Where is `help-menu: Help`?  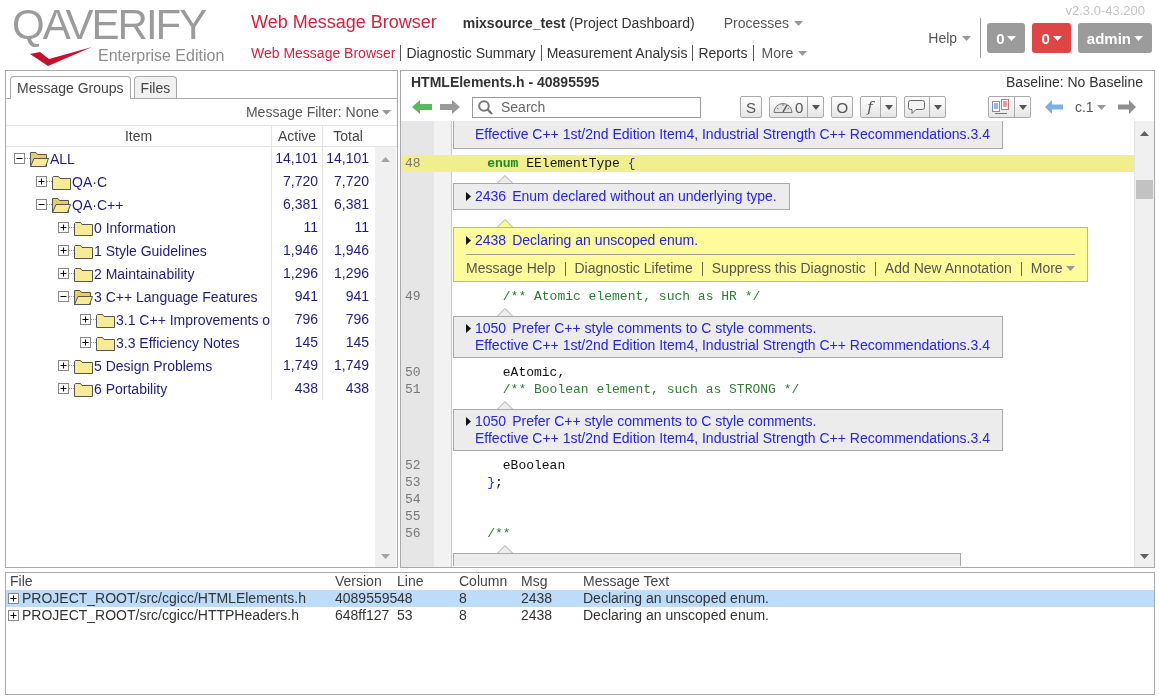
help-menu: Help is located at coordinates (950, 38).